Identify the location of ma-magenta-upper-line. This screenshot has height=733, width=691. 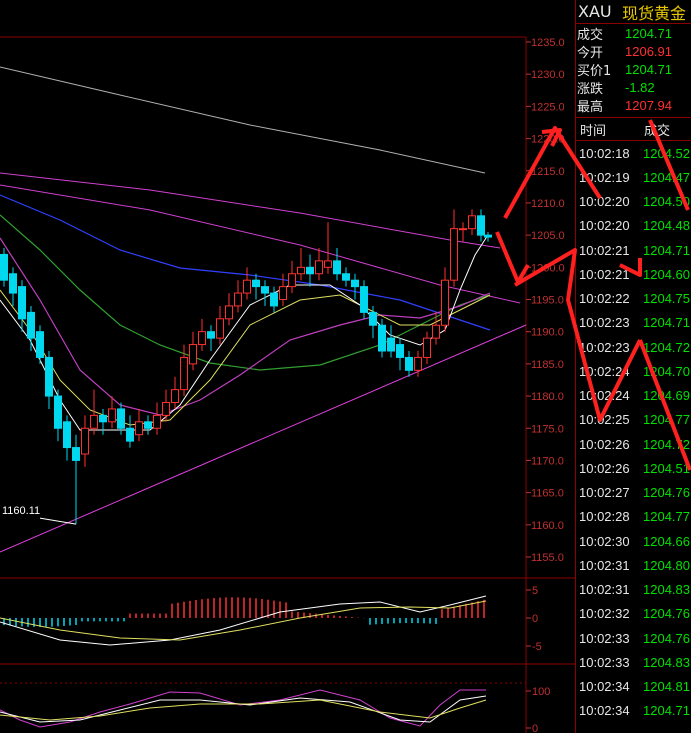
(250, 210).